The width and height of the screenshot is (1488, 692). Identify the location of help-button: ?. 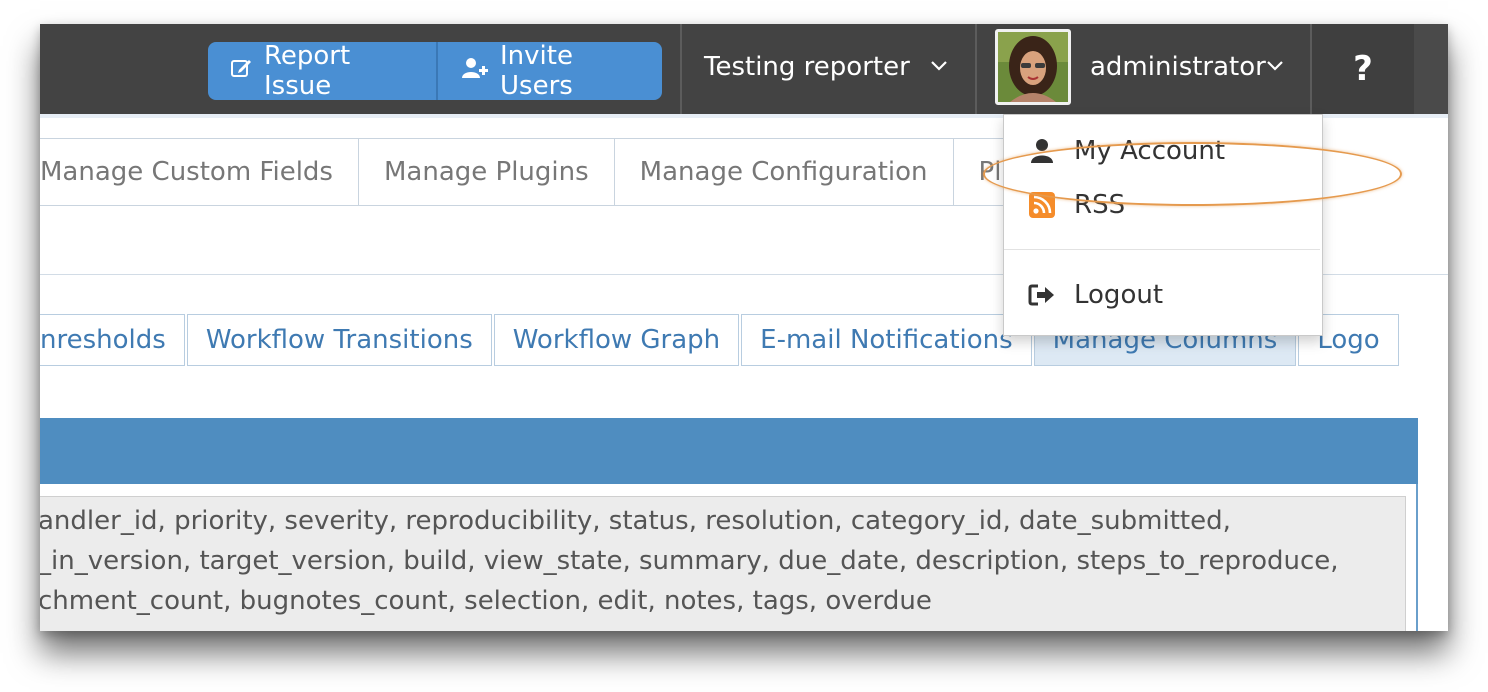
(1363, 69).